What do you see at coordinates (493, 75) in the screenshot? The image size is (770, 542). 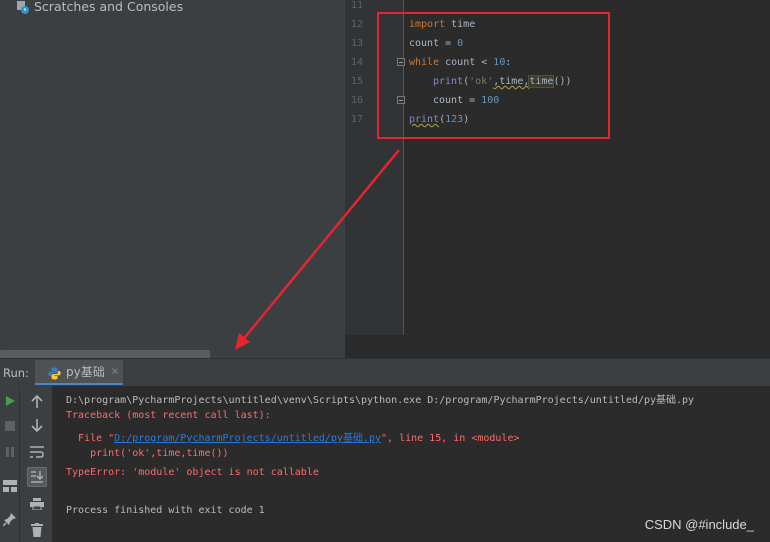 I see `annotation-box` at bounding box center [493, 75].